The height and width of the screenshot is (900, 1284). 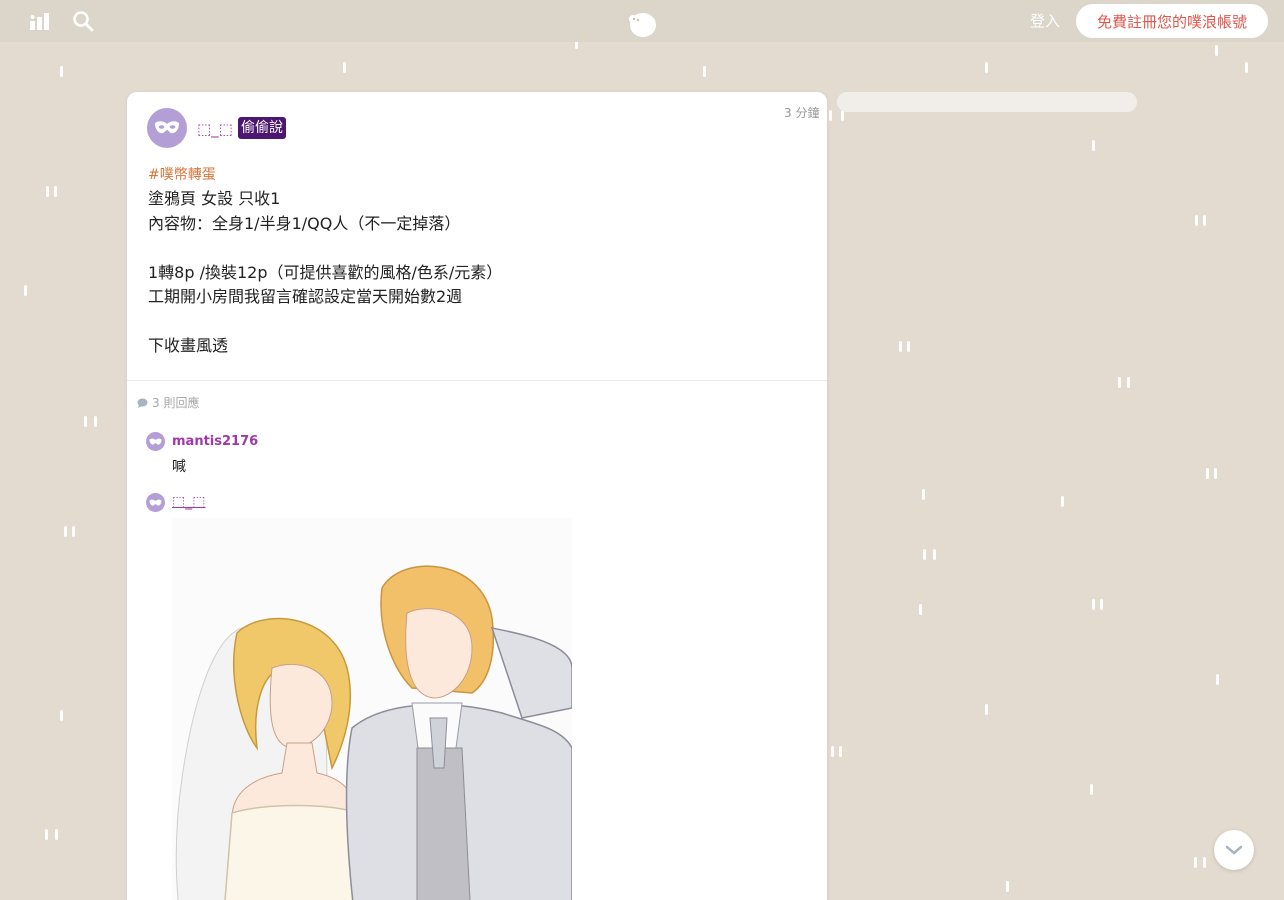 I want to click on reply-author: mantis2176, so click(x=215, y=441).